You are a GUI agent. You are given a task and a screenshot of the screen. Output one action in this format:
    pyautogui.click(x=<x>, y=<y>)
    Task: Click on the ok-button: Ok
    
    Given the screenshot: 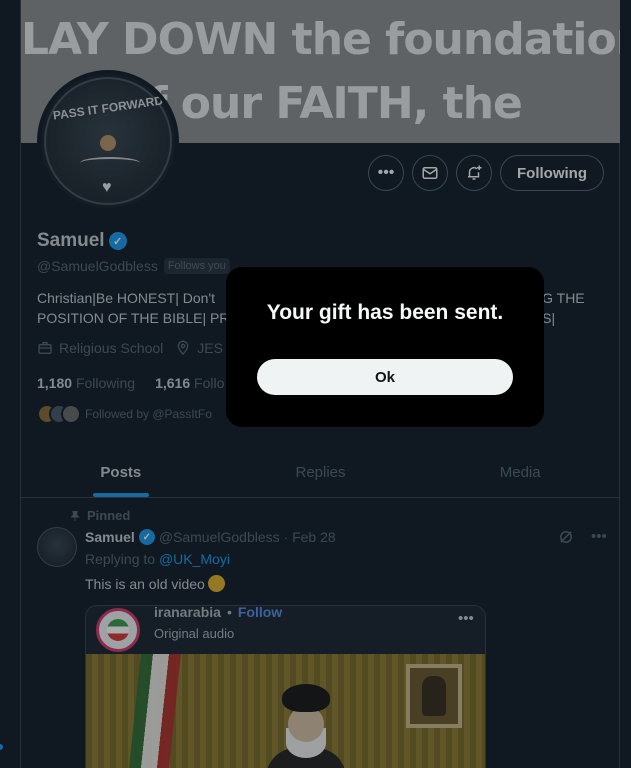 What is the action you would take?
    pyautogui.click(x=385, y=377)
    